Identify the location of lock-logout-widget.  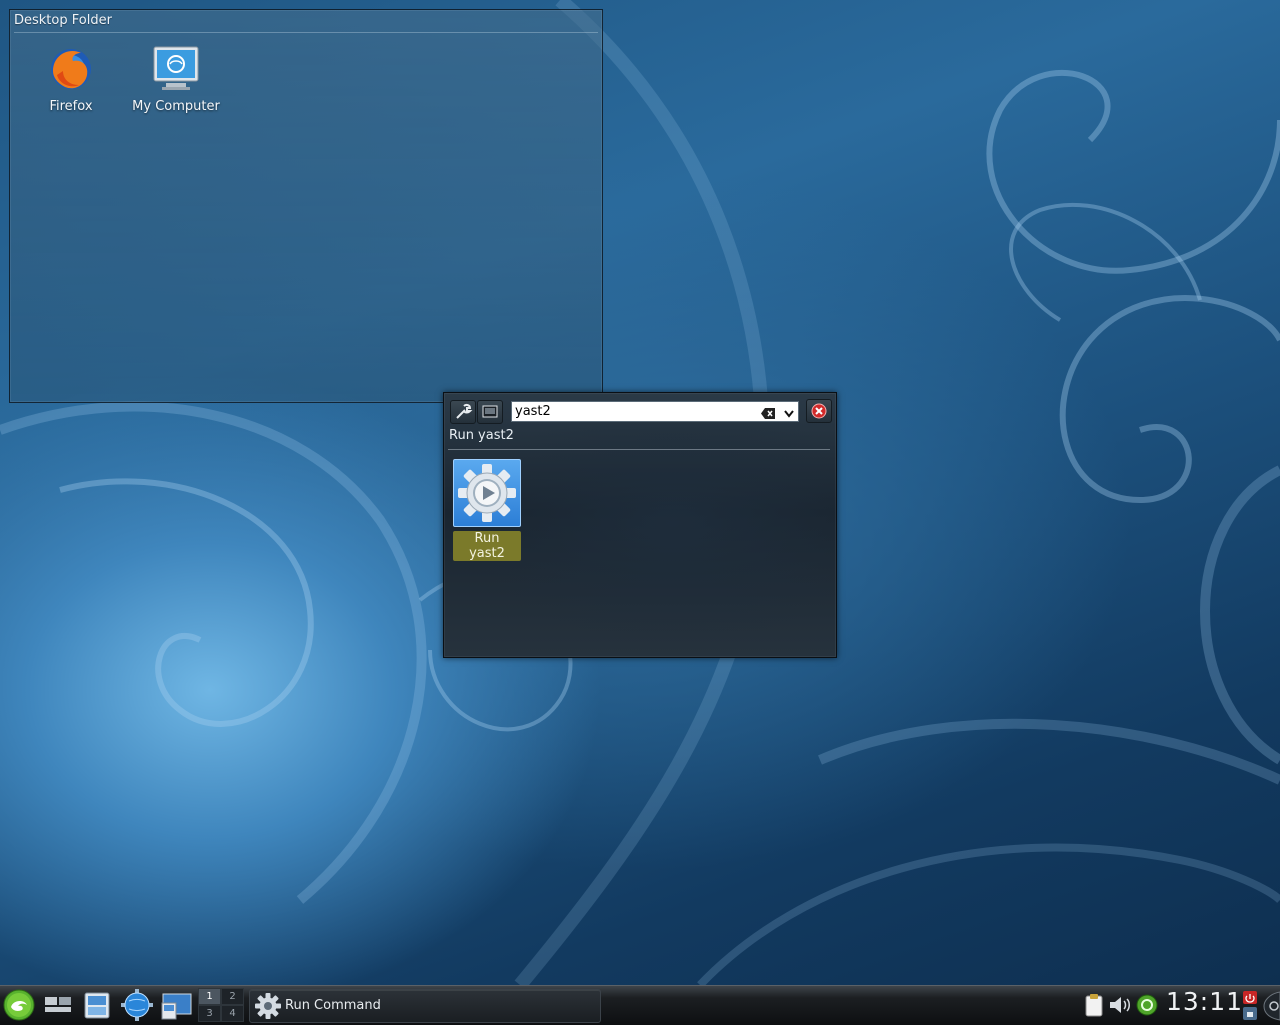
(1250, 1008).